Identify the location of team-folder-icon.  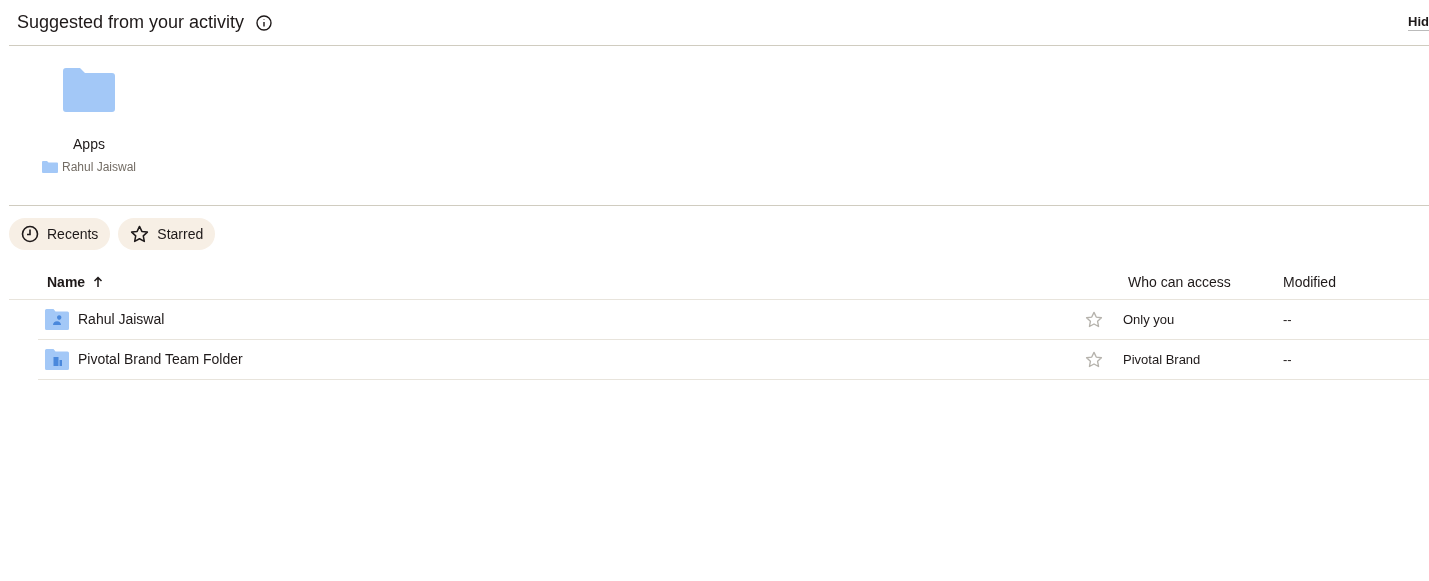
(57, 359).